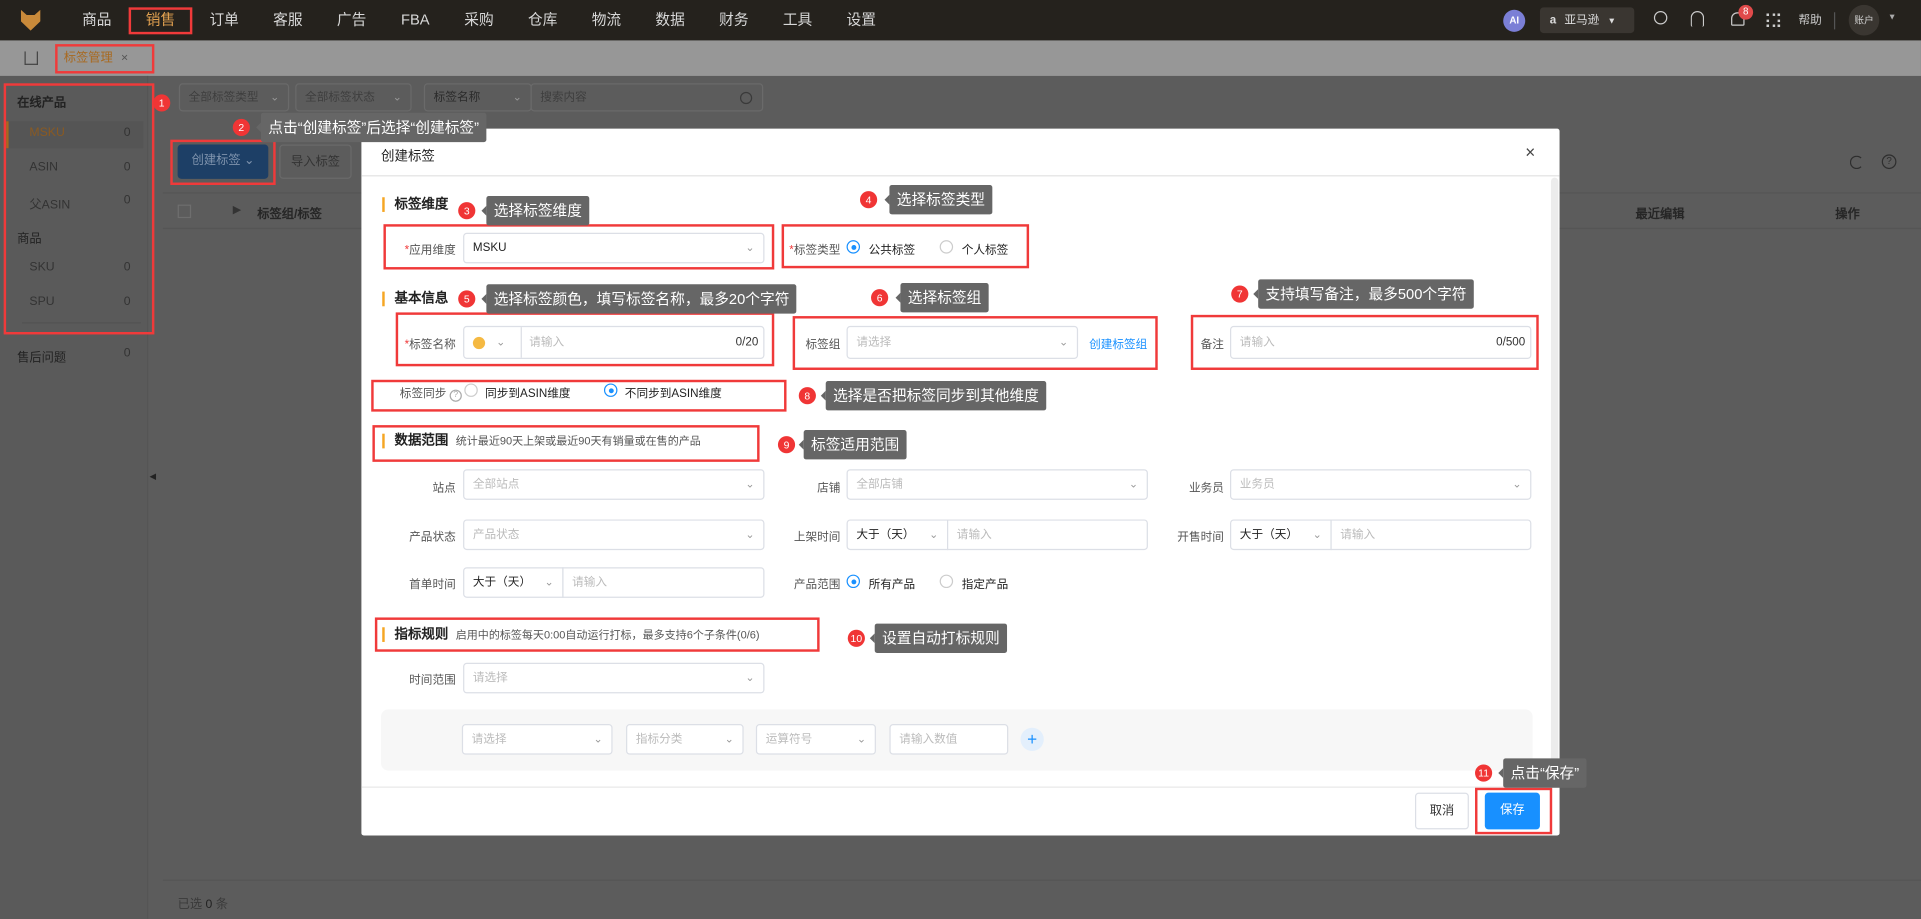  I want to click on nav-item: FBA, so click(415, 20).